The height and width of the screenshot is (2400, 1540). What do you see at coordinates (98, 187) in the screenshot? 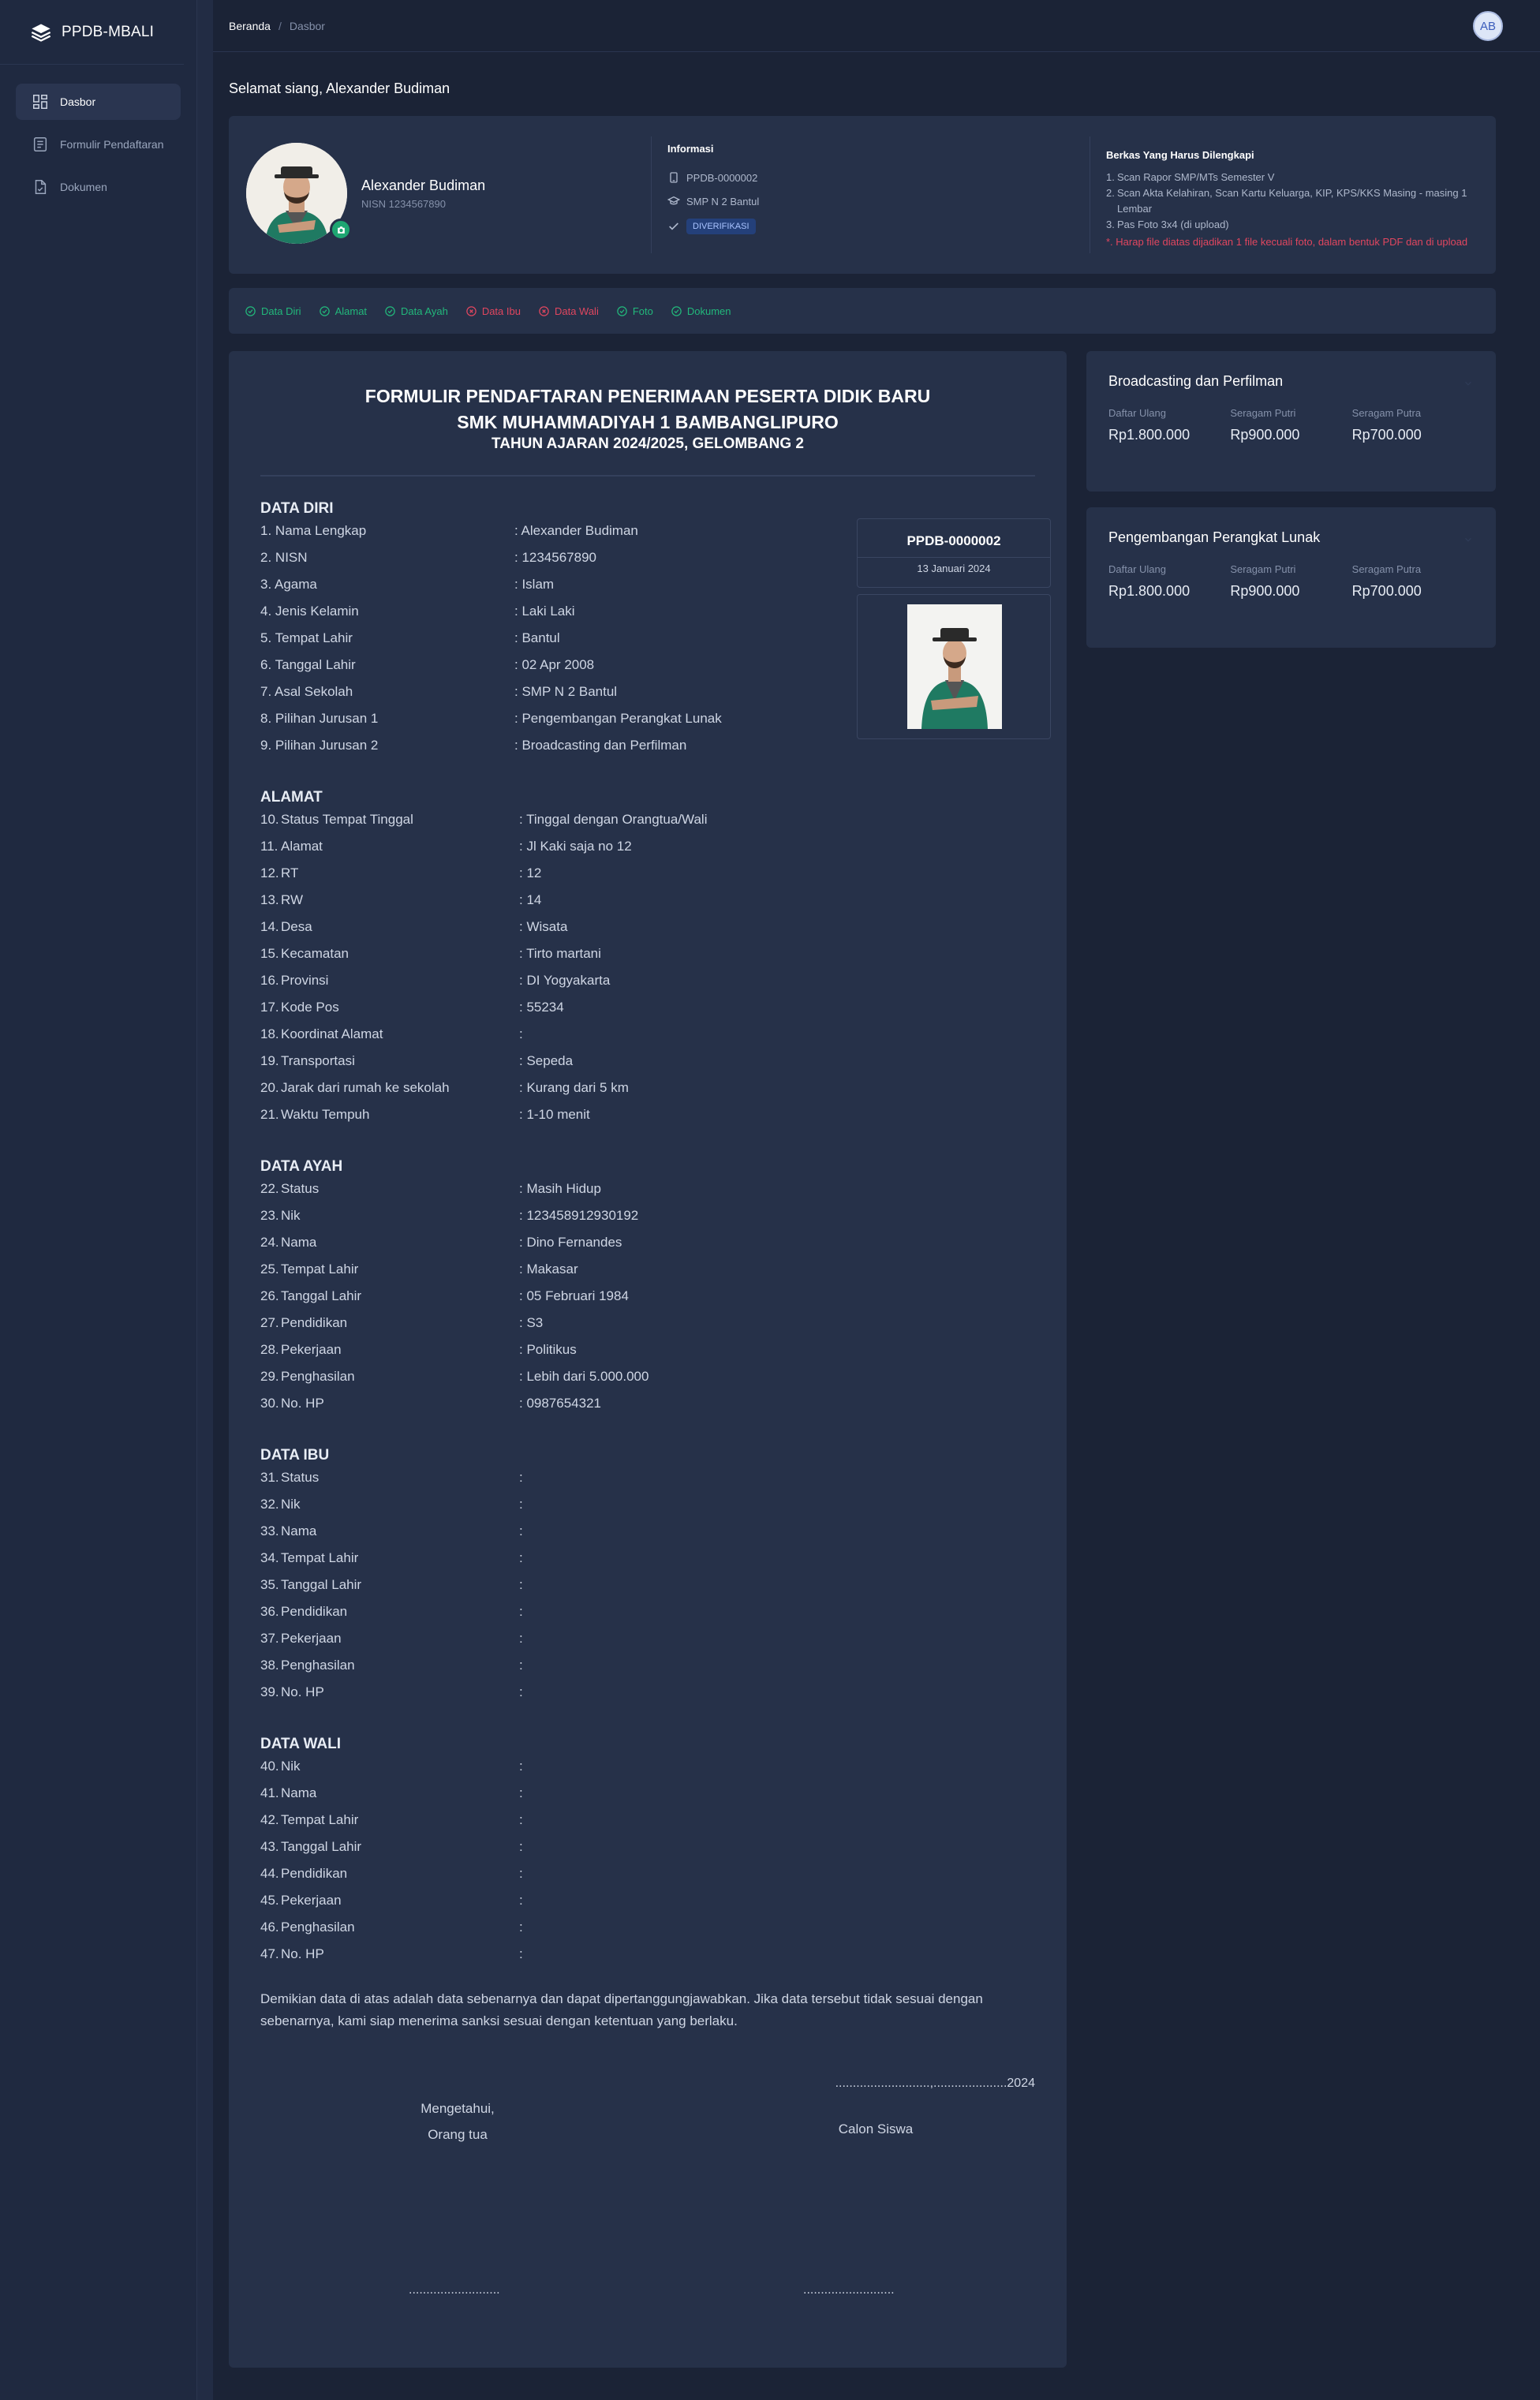
I see `sidebar-item-dokumen: Dokumen` at bounding box center [98, 187].